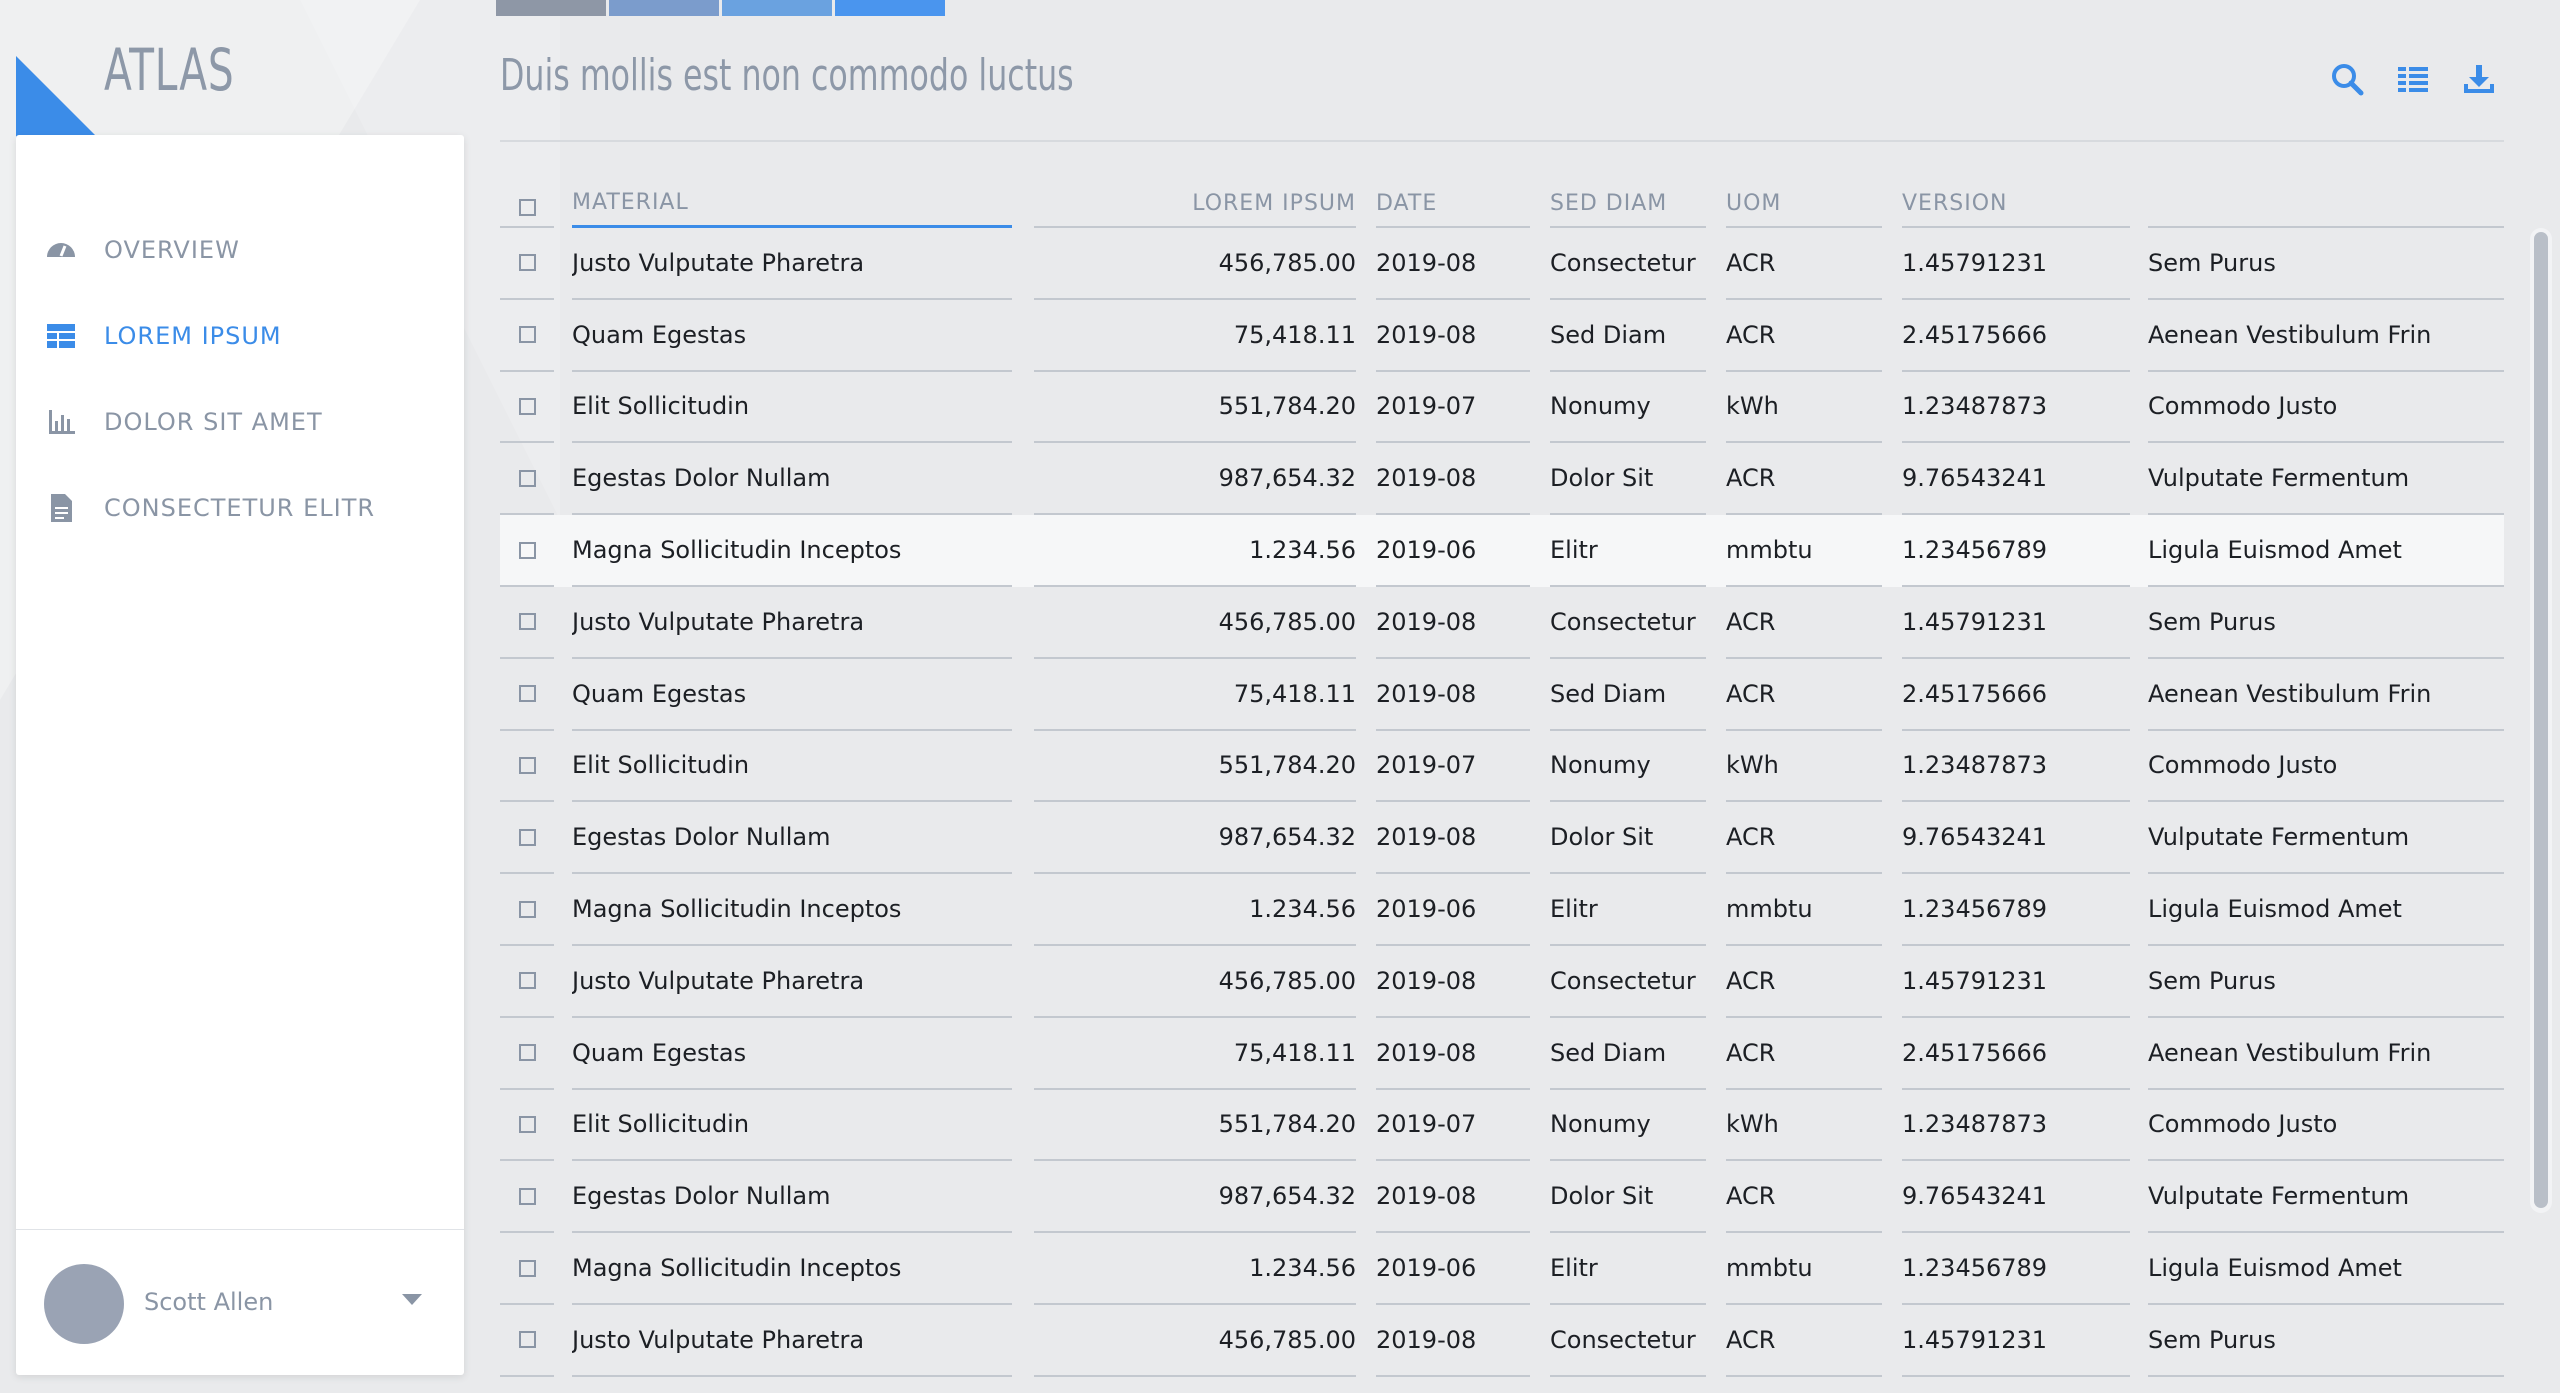  Describe the element at coordinates (84, 1304) in the screenshot. I see `avatar` at that location.